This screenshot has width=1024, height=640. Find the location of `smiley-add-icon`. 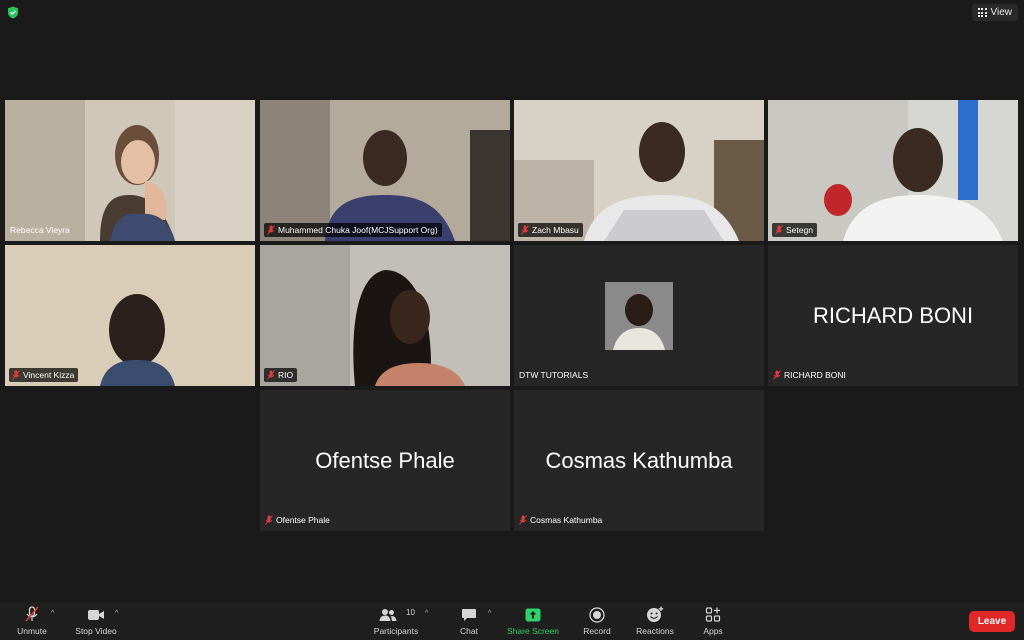

smiley-add-icon is located at coordinates (655, 614).